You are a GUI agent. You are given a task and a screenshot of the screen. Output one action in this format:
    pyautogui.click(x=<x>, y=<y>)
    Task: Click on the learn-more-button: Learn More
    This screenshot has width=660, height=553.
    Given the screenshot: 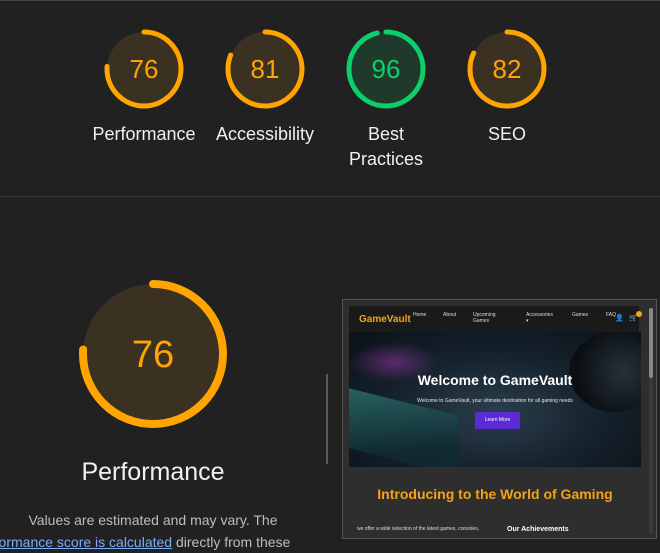 What is the action you would take?
    pyautogui.click(x=497, y=420)
    